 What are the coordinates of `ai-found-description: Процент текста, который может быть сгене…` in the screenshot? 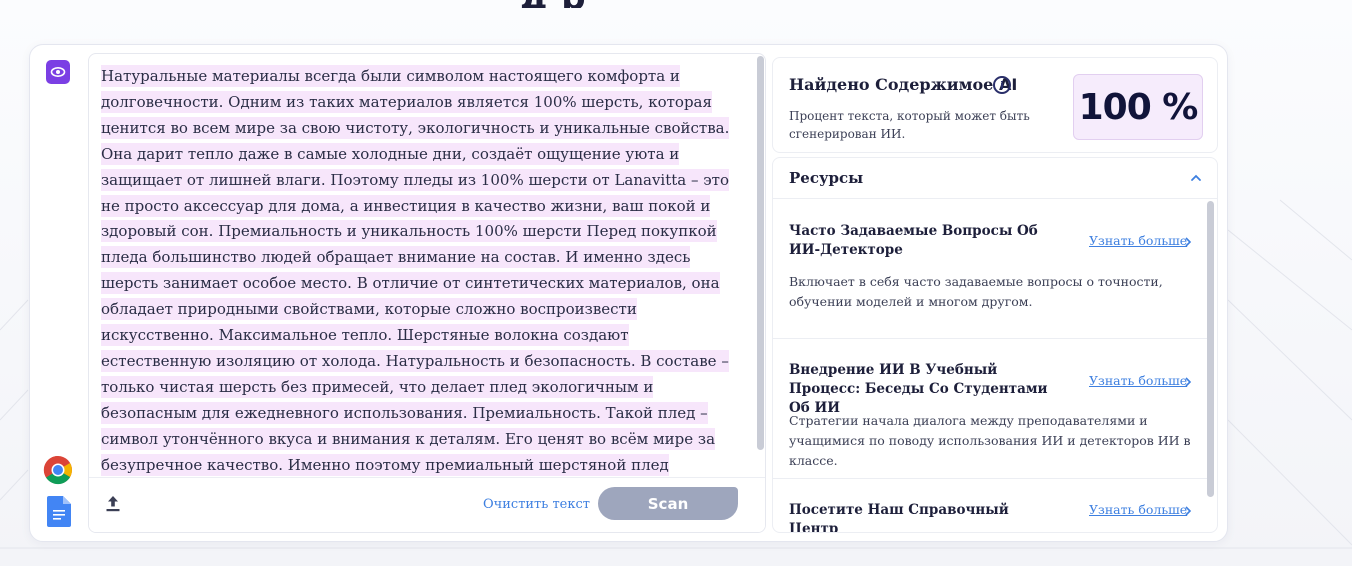 It's located at (909, 125).